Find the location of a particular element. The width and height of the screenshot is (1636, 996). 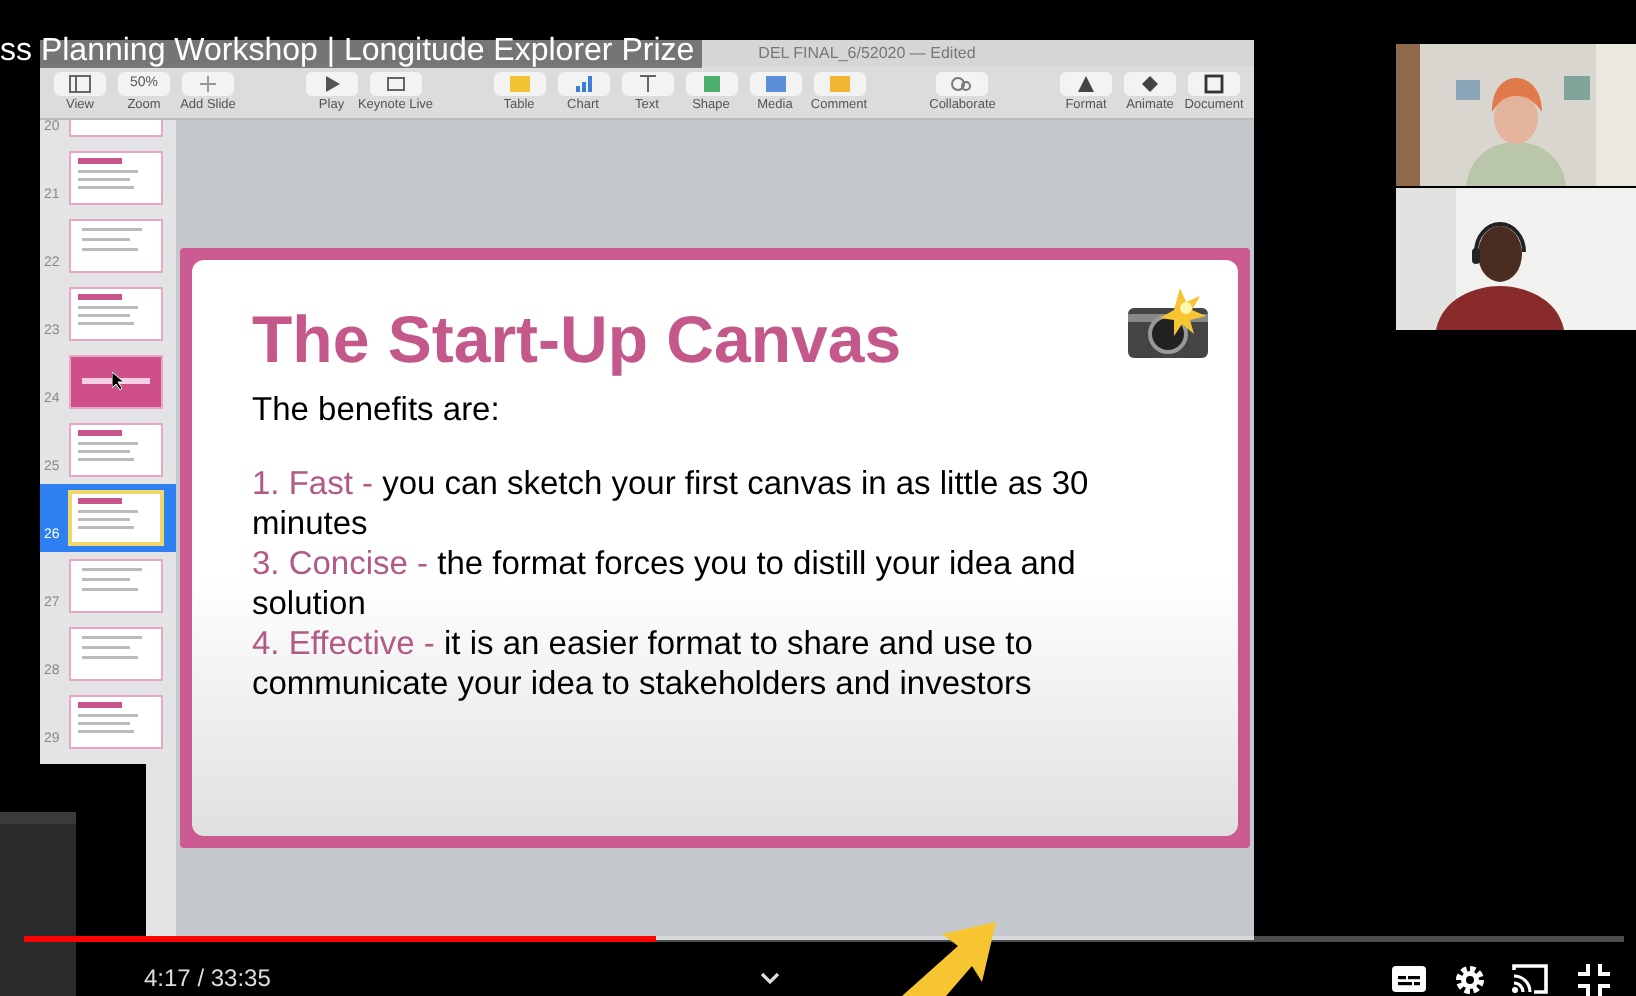

mouse-pointer-icon is located at coordinates (118, 381).